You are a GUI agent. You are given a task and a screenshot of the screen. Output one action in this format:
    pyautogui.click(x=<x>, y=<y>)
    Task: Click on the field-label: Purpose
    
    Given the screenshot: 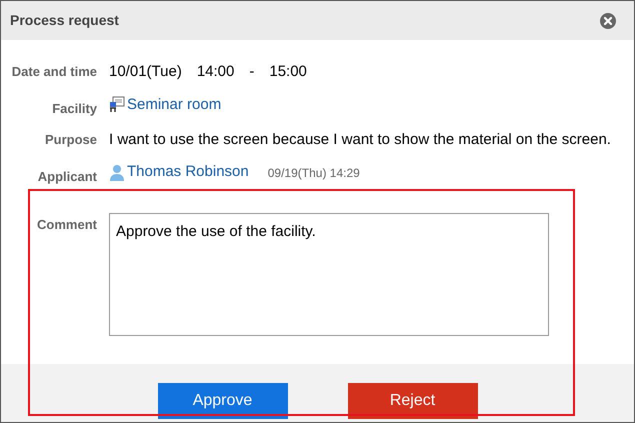 What is the action you would take?
    pyautogui.click(x=70, y=139)
    